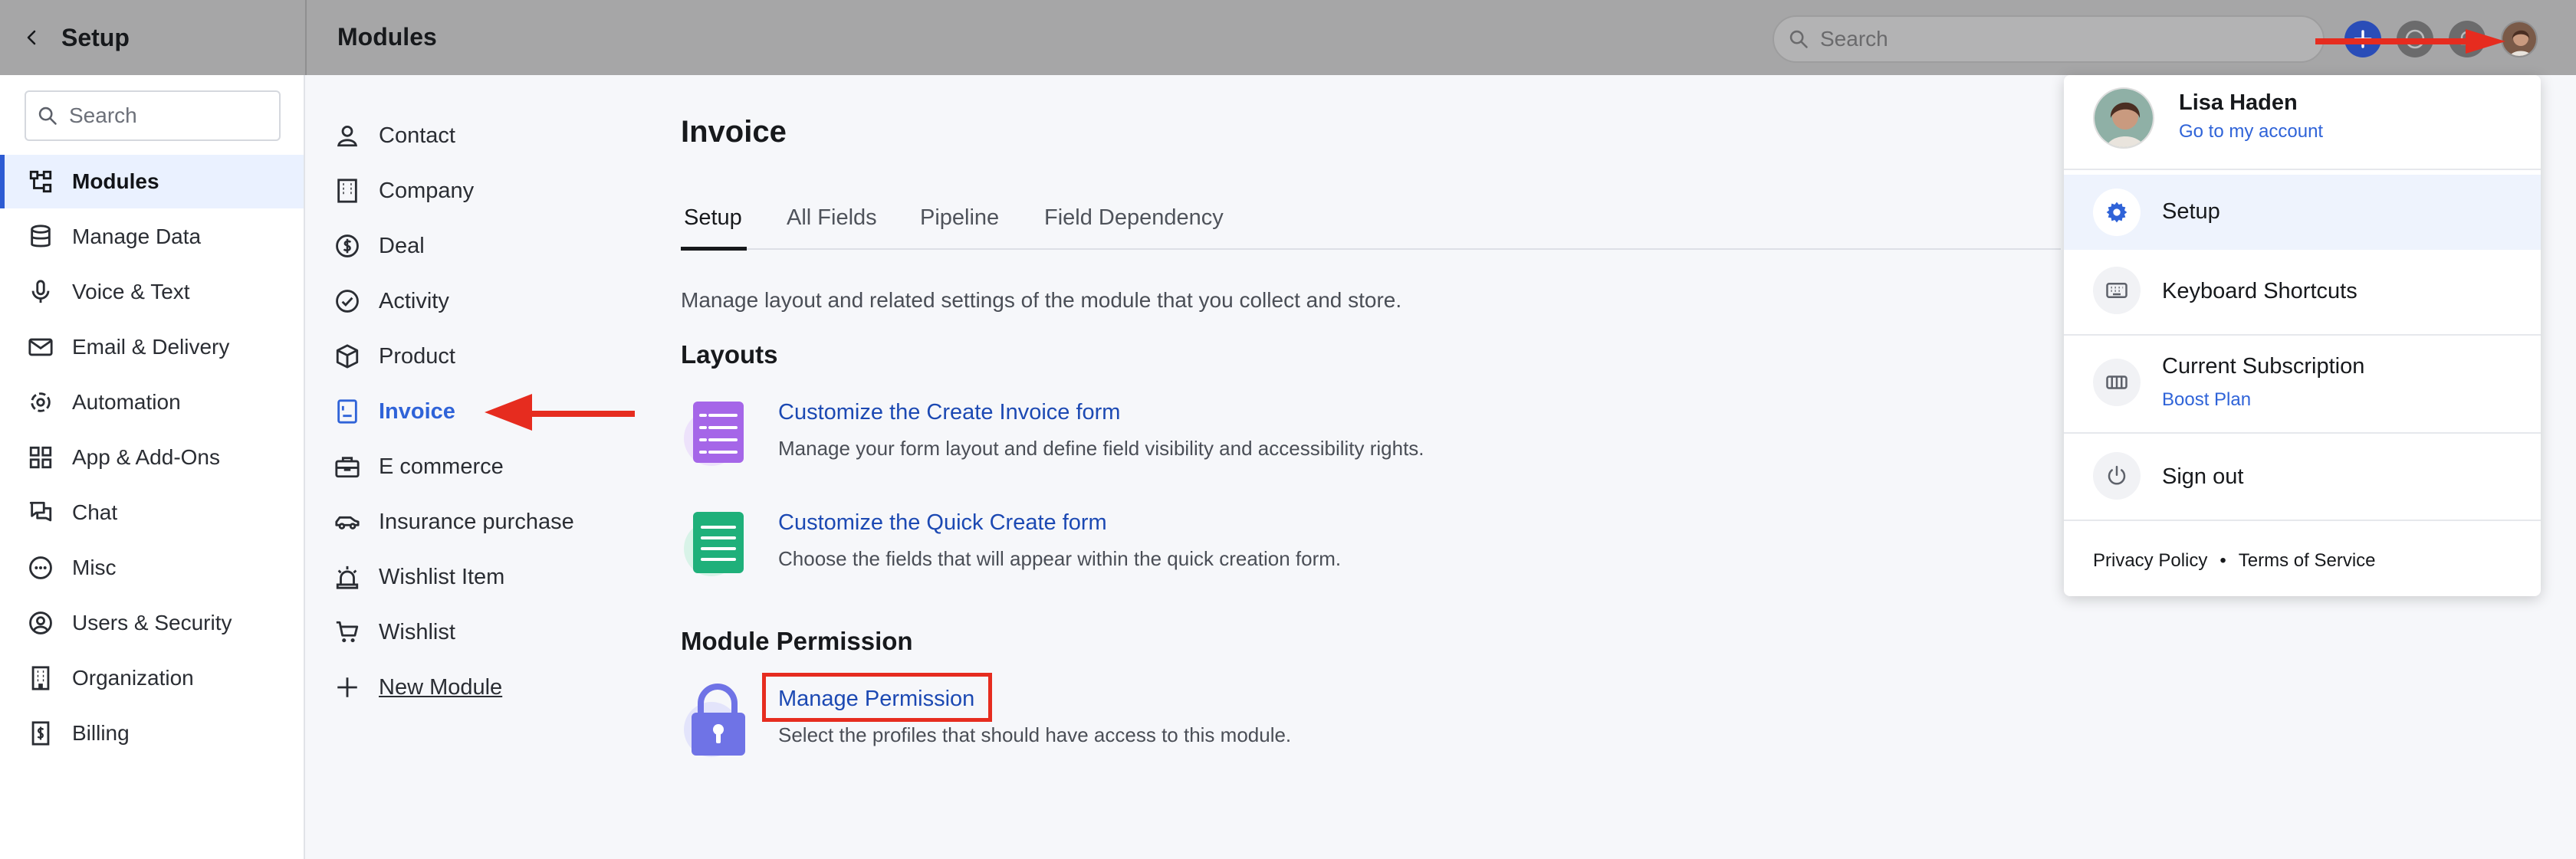  What do you see at coordinates (2117, 290) in the screenshot?
I see `keyboard-icon` at bounding box center [2117, 290].